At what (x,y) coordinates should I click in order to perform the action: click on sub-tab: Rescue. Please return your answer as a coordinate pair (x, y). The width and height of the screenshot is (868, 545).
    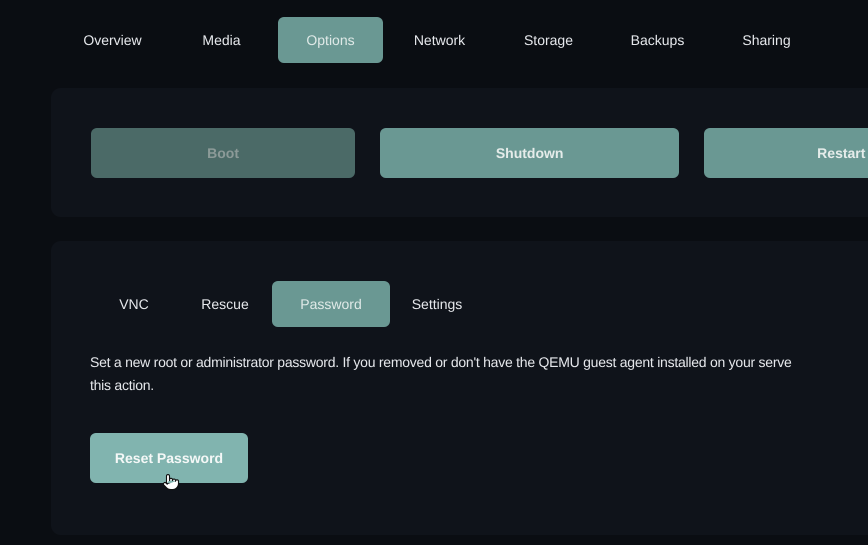
    Looking at the image, I should click on (225, 304).